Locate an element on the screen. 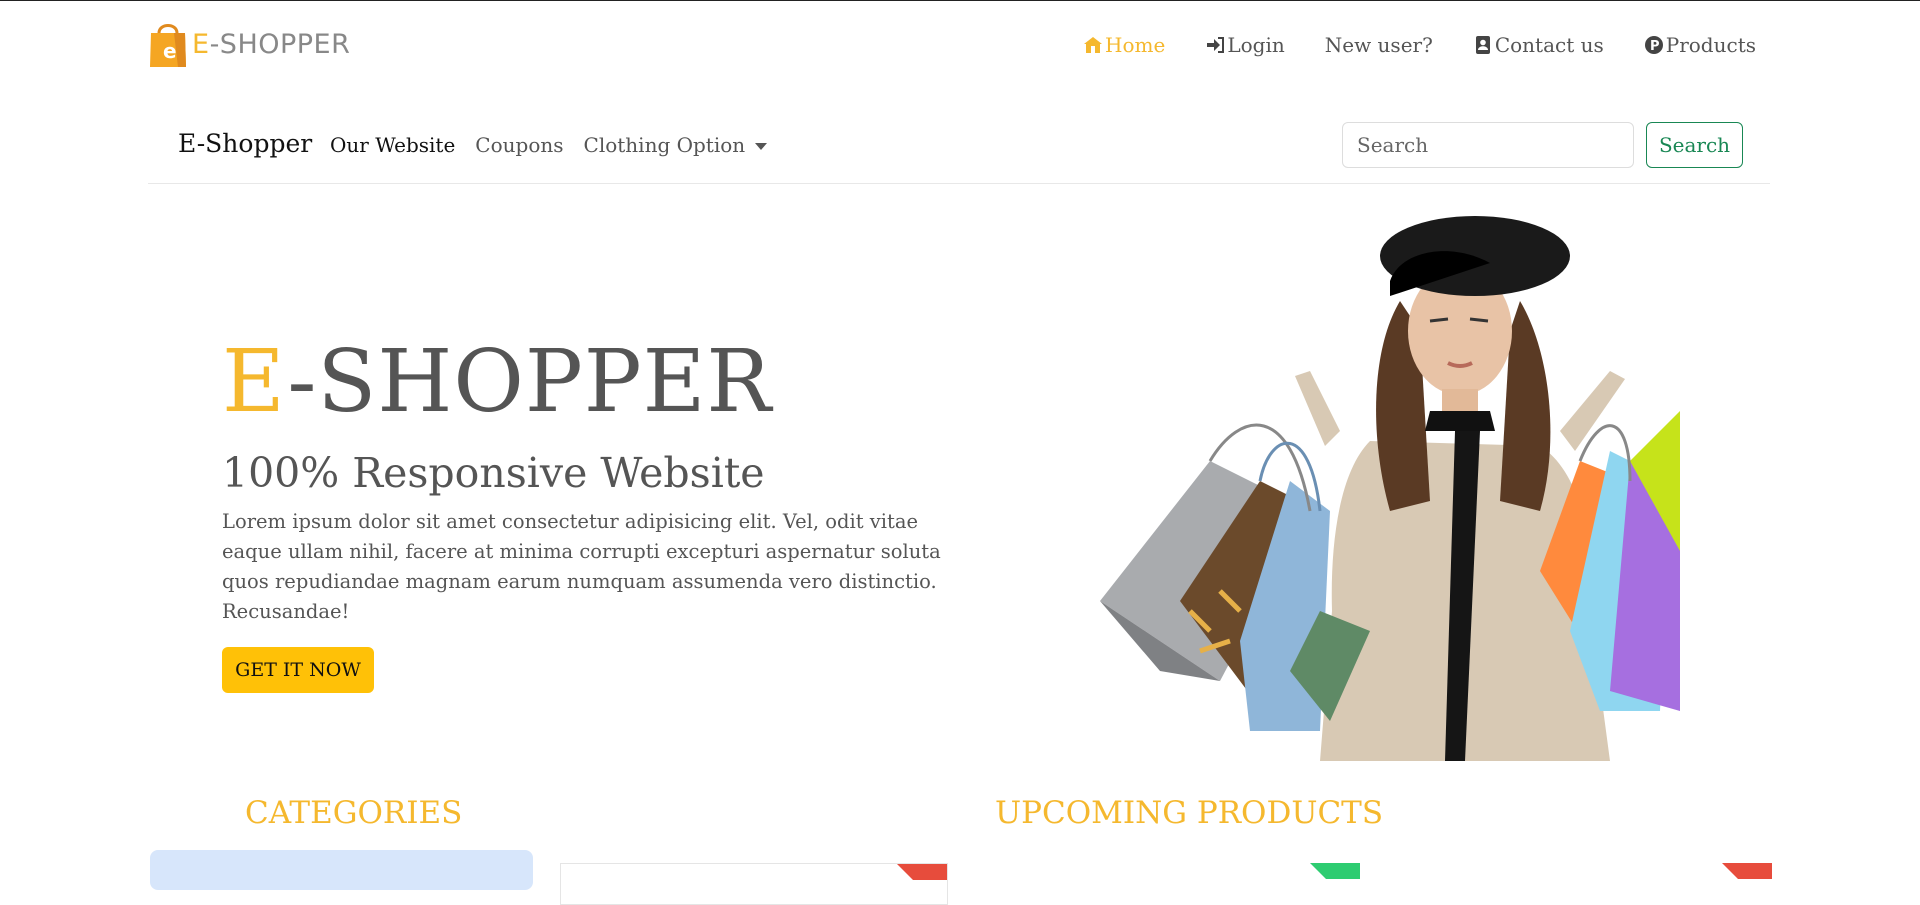 This screenshot has height=905, width=1920. menu-clothing-option: Clothing Option is located at coordinates (676, 145).